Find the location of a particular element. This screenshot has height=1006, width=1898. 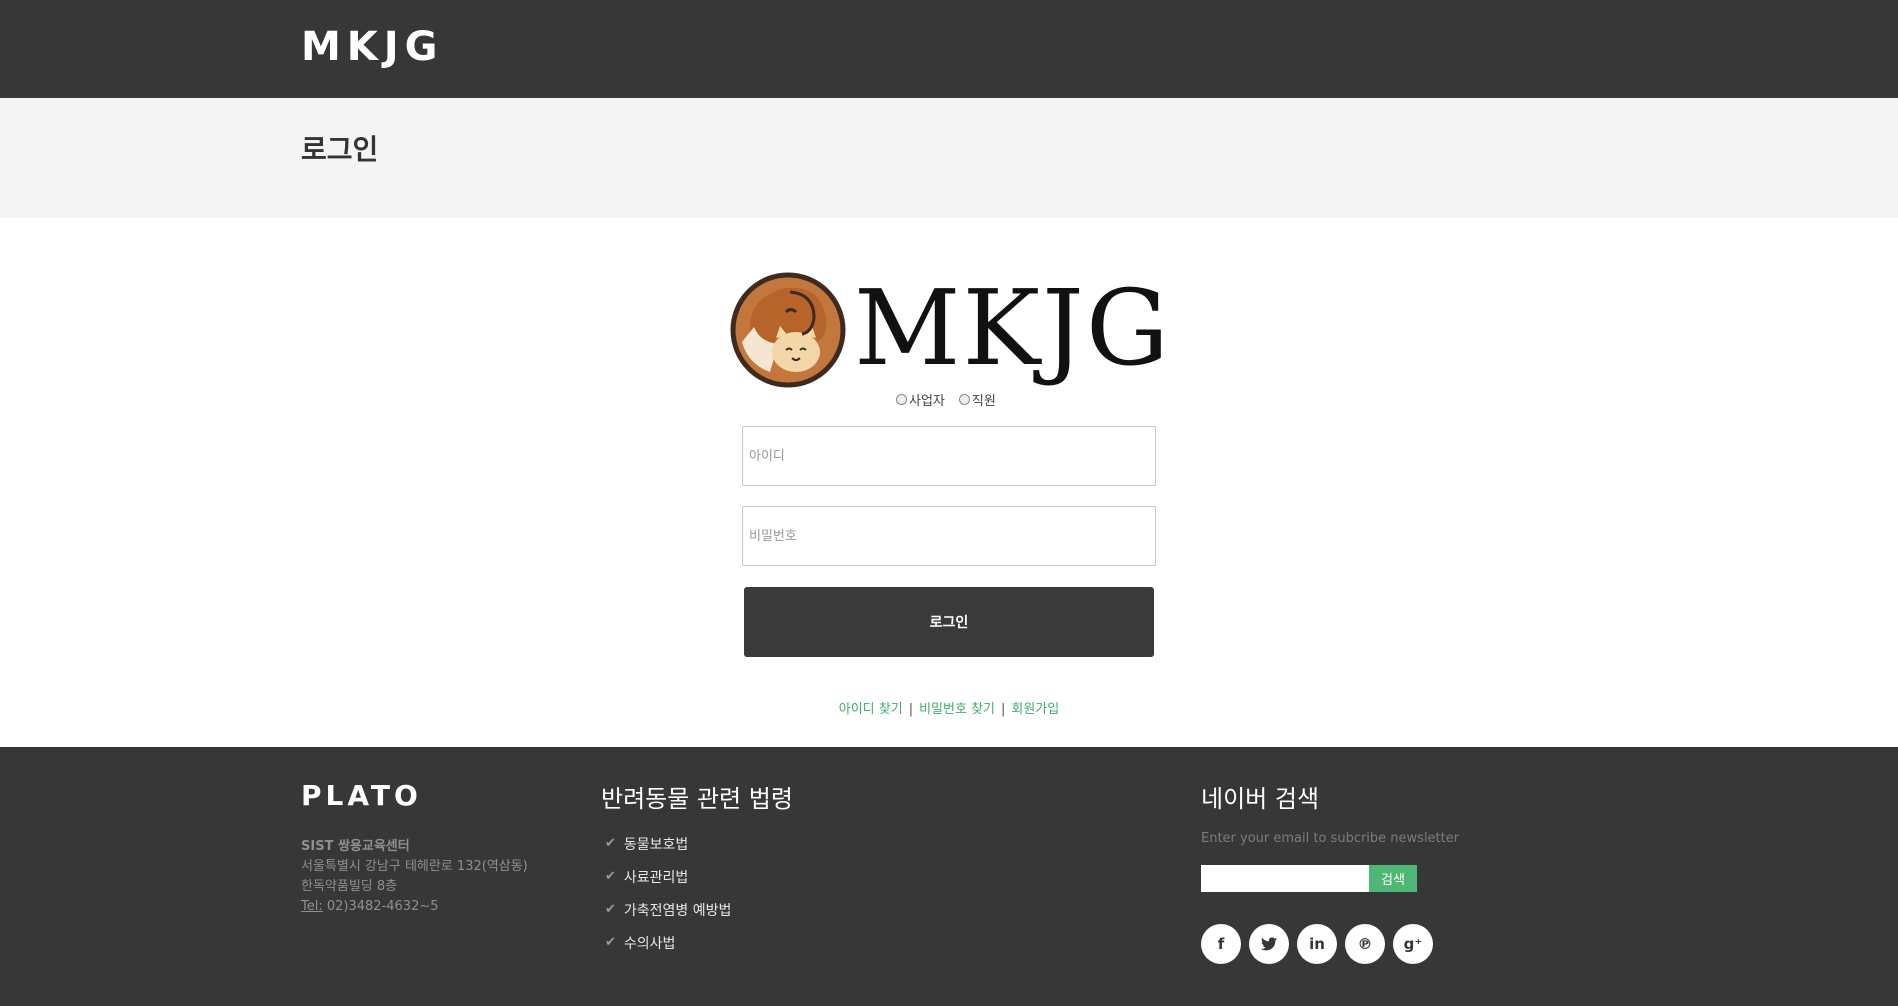

find-password-link: 비밀번호 찾기 is located at coordinates (957, 709).